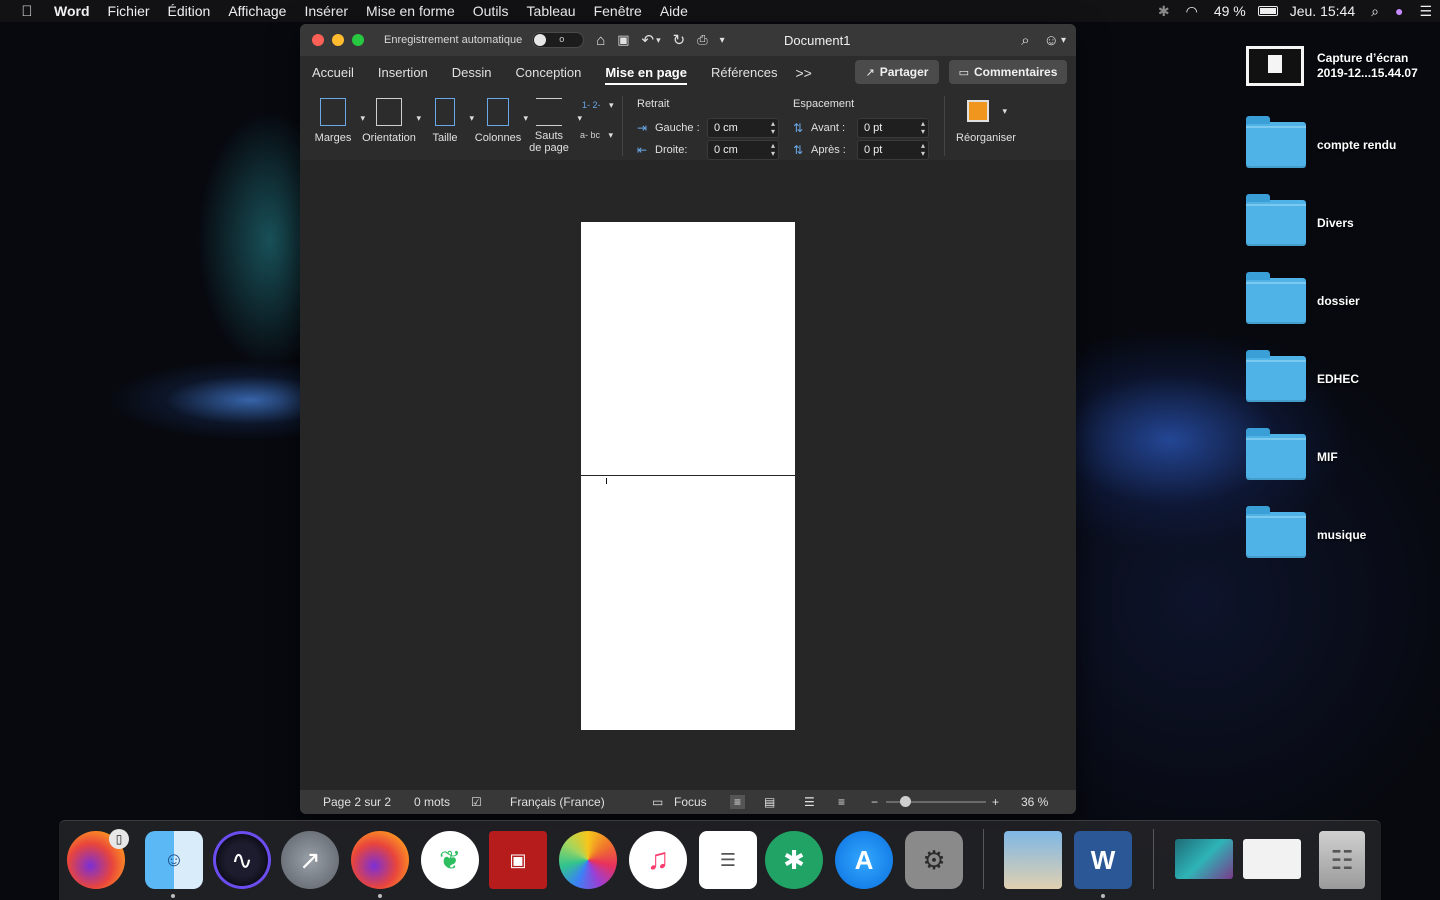 The width and height of the screenshot is (1440, 900). I want to click on desktop-folder-mif: MIF, so click(1292, 454).